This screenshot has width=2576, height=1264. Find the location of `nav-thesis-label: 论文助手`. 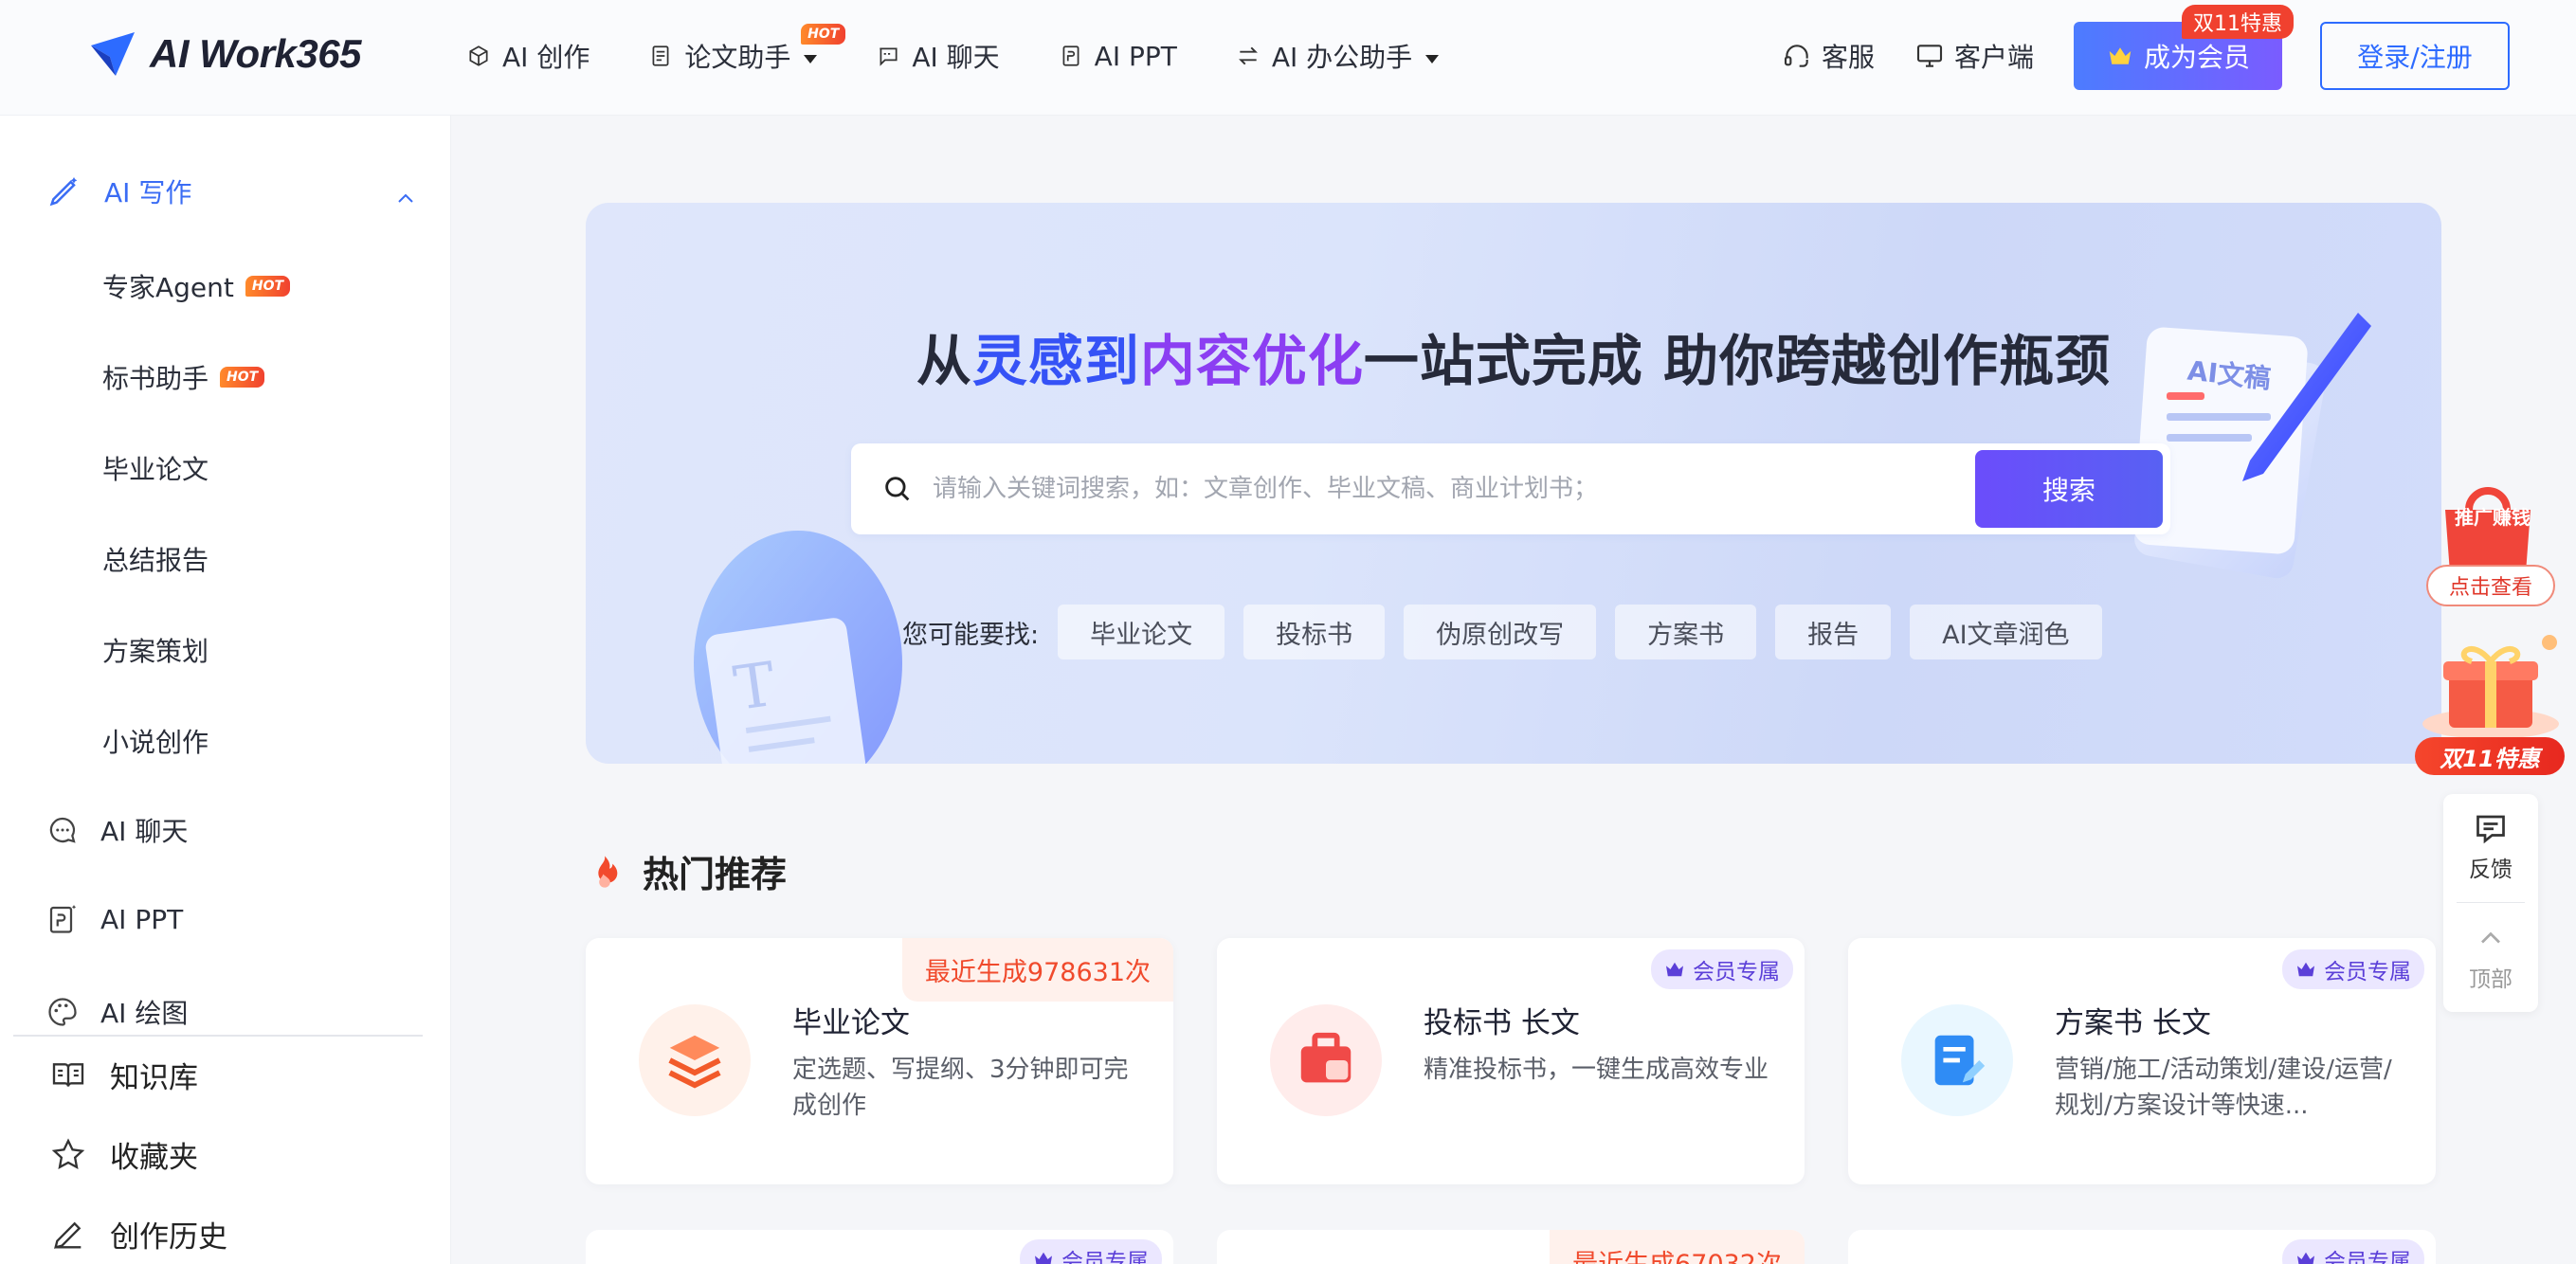

nav-thesis-label: 论文助手 is located at coordinates (737, 58).